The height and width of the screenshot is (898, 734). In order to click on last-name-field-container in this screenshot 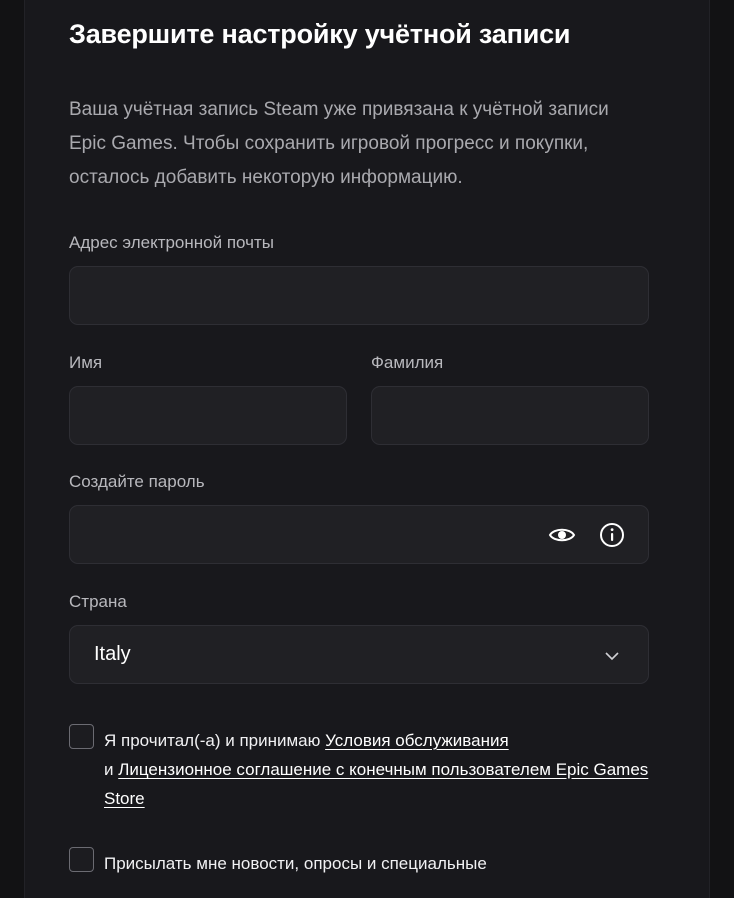, I will do `click(510, 415)`.